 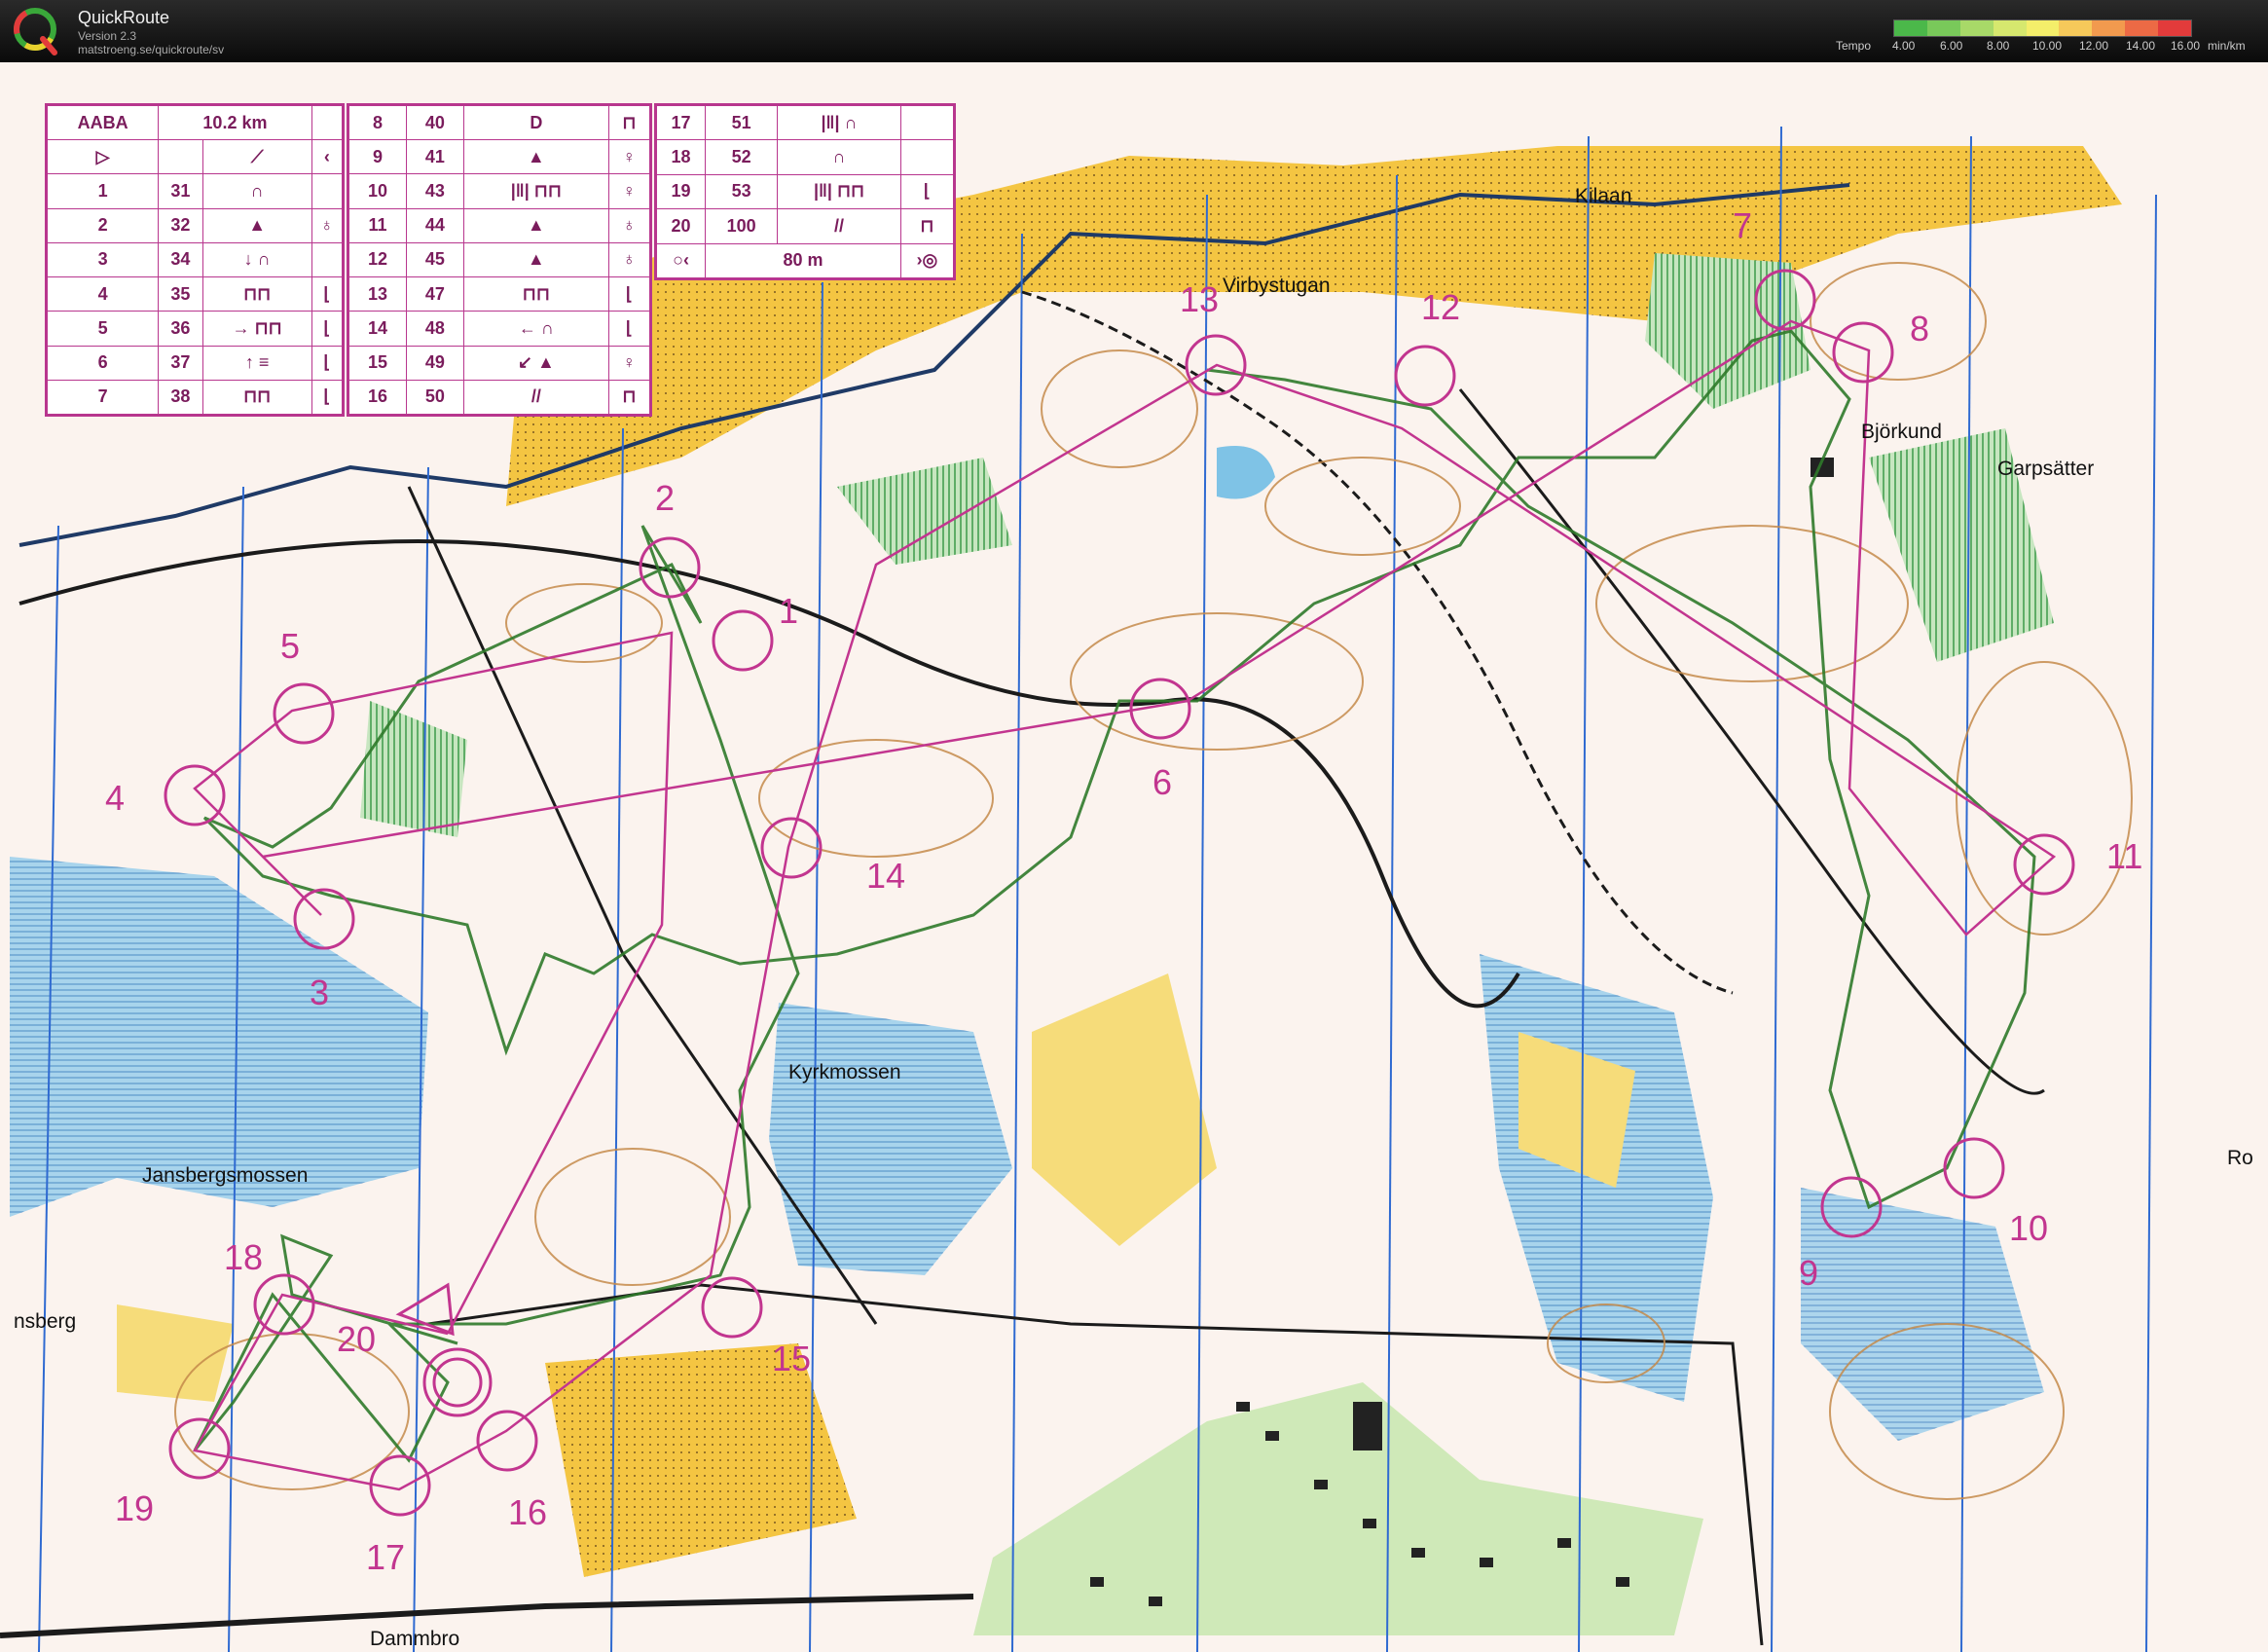 I want to click on place-jansbergsmossen: Jansbergsmossen, so click(x=225, y=1175).